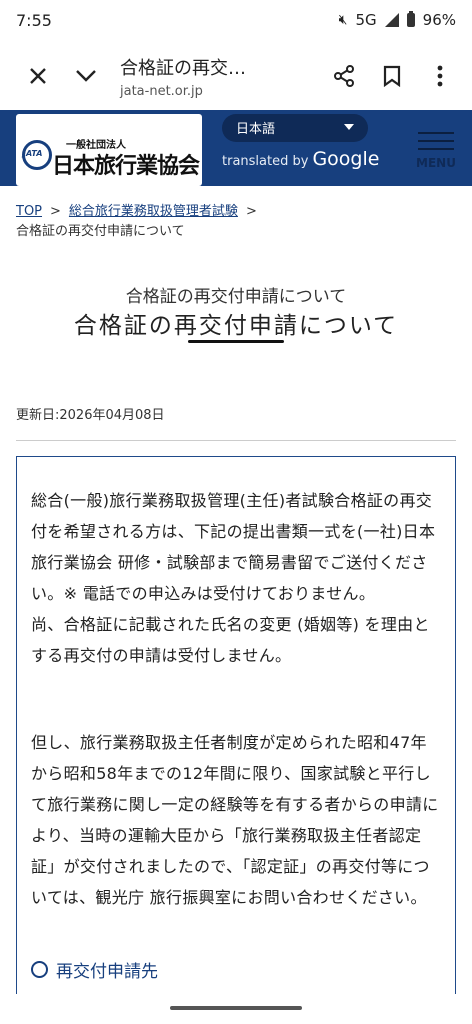  I want to click on divider, so click(236, 440).